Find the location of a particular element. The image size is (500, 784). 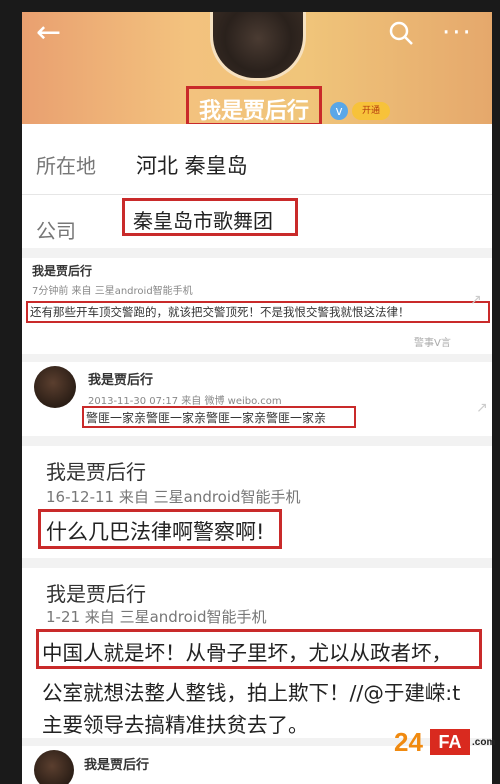

post-meta: 16-12-11 来自 三星android智能手机 is located at coordinates (173, 497).